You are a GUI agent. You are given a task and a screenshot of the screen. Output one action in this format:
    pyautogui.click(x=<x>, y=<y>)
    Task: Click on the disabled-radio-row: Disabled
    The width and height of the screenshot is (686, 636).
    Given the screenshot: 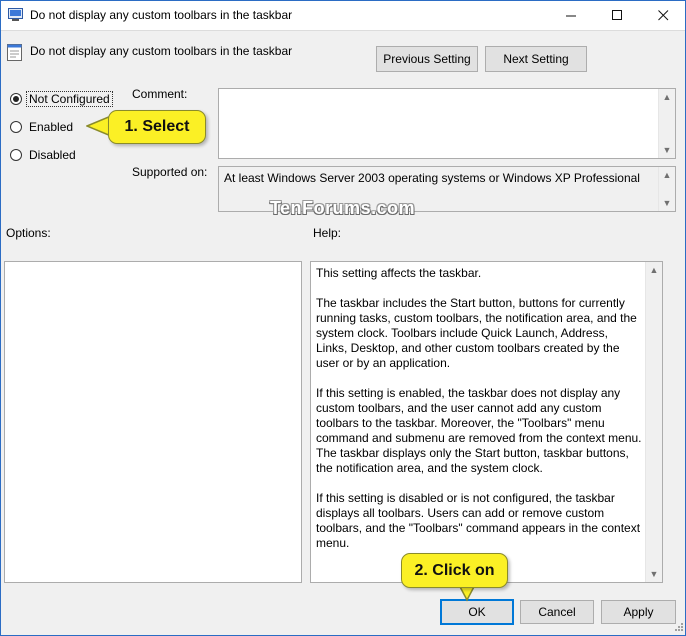 What is the action you would take?
    pyautogui.click(x=43, y=155)
    